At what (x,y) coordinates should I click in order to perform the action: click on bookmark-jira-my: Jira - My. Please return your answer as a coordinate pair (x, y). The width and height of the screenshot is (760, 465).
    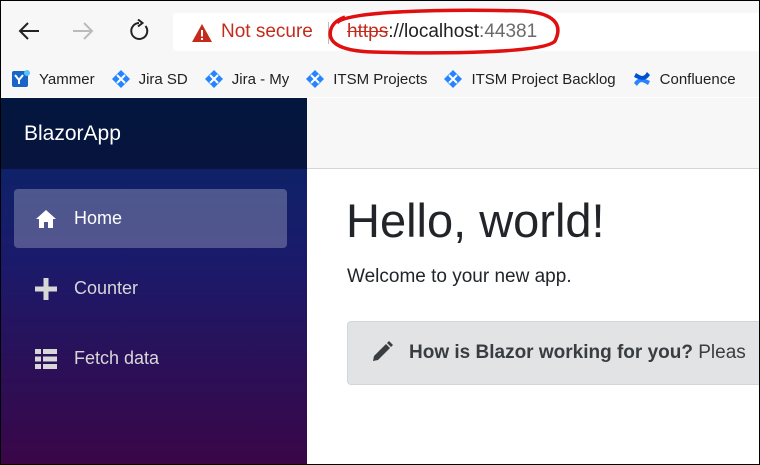
    Looking at the image, I should click on (247, 79).